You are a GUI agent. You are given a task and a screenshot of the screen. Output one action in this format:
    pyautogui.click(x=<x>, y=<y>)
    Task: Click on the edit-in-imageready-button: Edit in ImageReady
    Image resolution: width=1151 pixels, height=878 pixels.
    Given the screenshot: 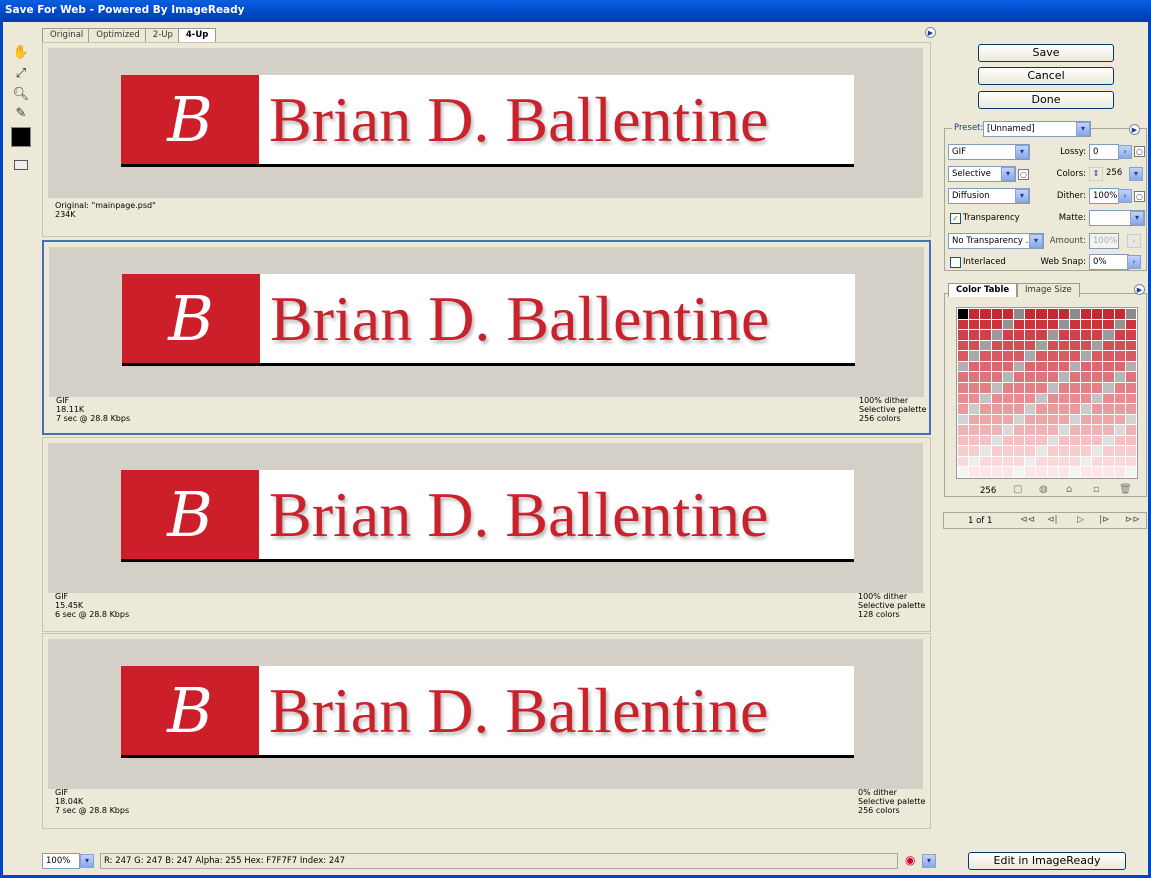 What is the action you would take?
    pyautogui.click(x=1047, y=861)
    